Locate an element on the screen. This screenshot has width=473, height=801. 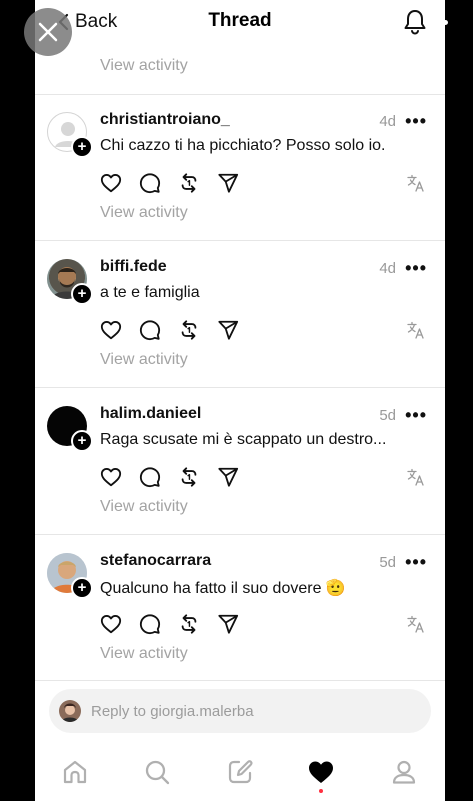
reply-input: Reply to giorgia.malerba is located at coordinates (240, 711).